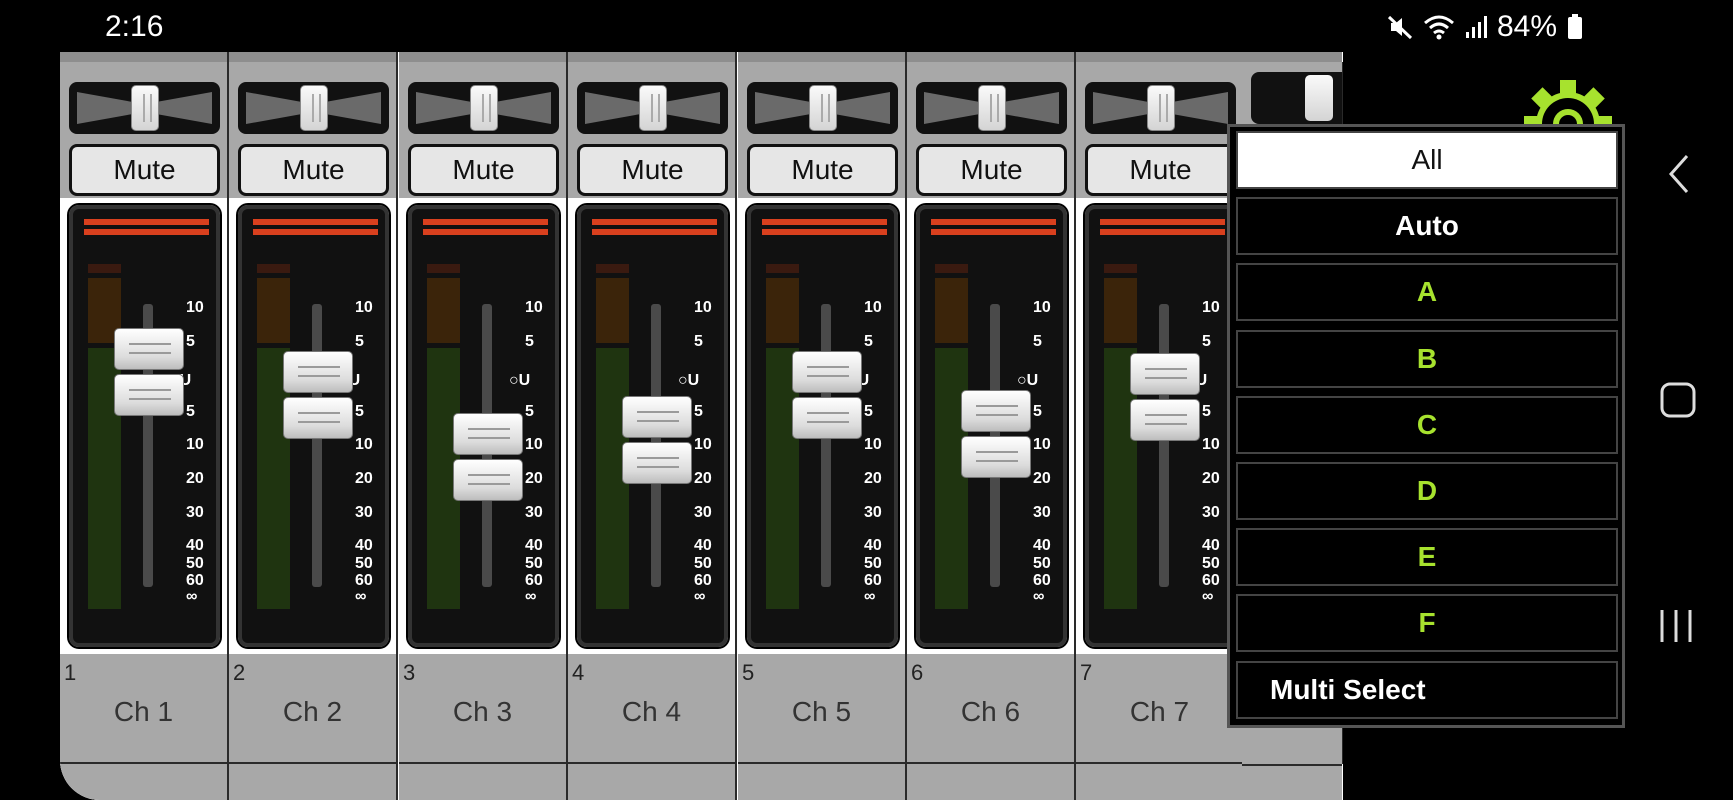  Describe the element at coordinates (1676, 626) in the screenshot. I see `recents-icon` at that location.